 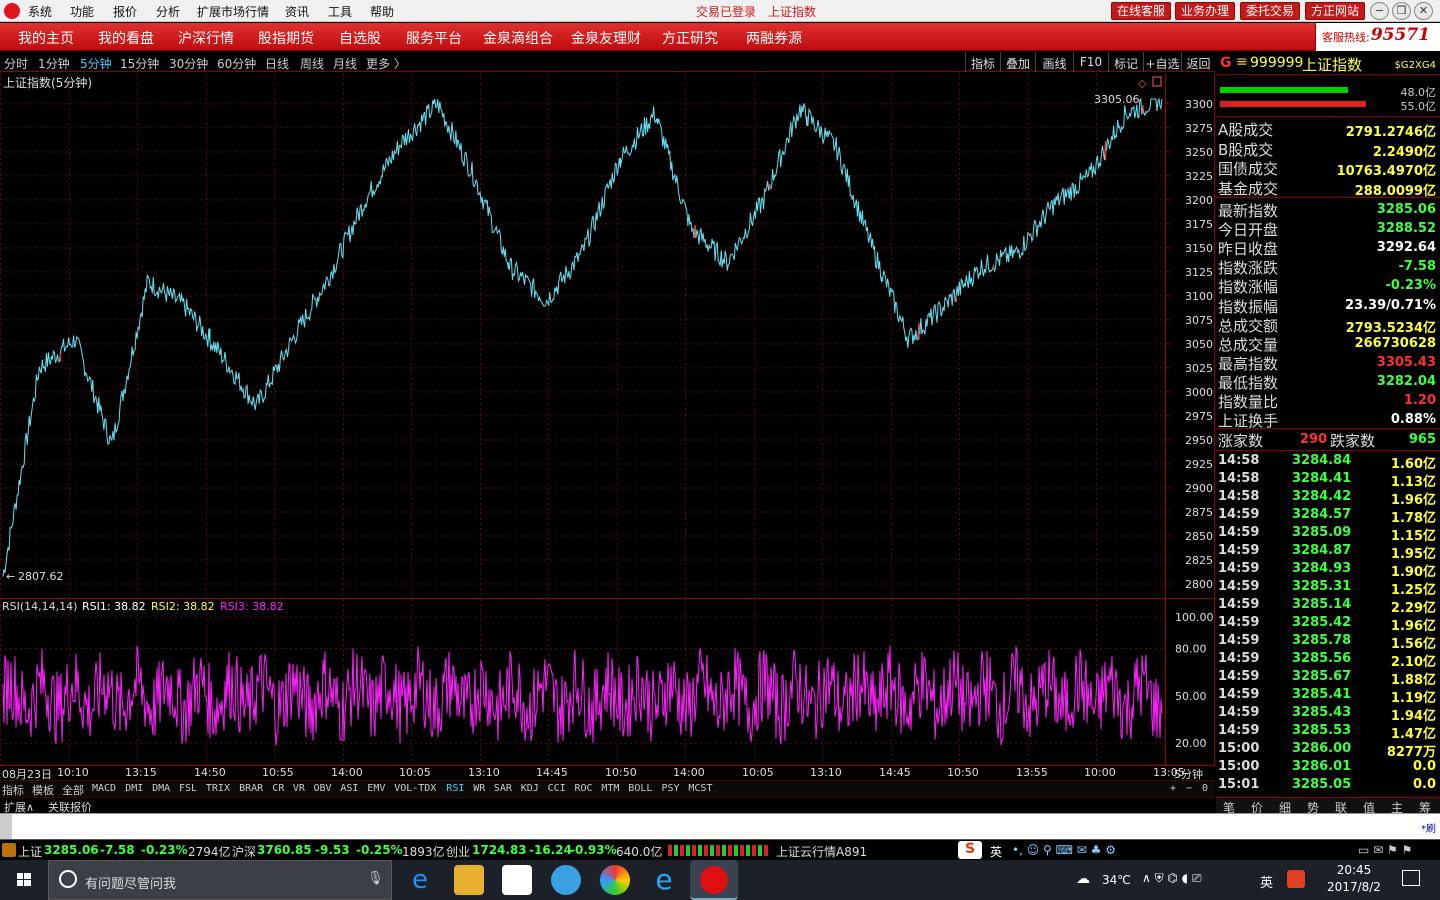 I want to click on tick-row: 14:59 3285.67 1.88亿, so click(x=1328, y=677).